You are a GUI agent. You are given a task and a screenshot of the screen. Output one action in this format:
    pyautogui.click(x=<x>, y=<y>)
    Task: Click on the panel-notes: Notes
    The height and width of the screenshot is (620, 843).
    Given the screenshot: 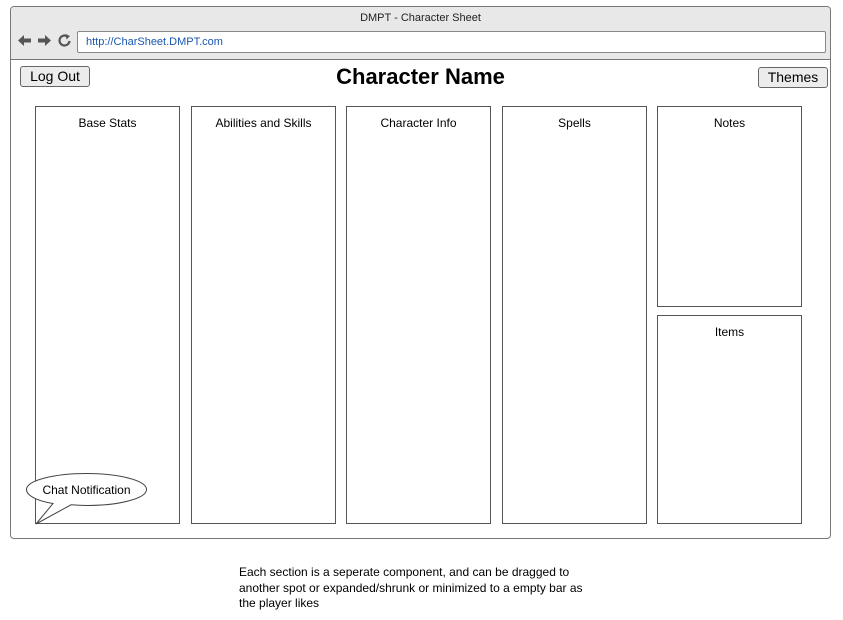 What is the action you would take?
    pyautogui.click(x=729, y=206)
    